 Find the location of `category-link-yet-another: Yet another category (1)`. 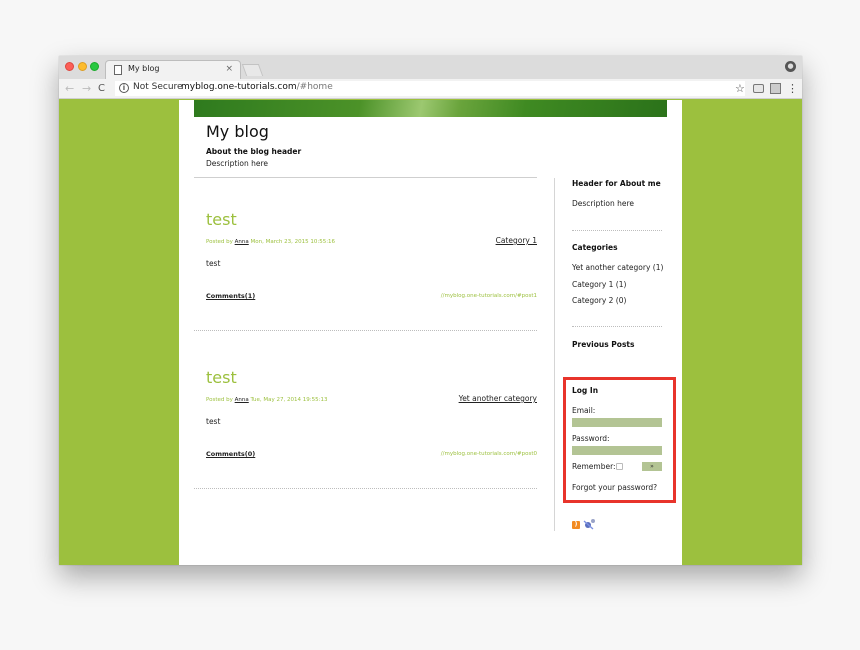

category-link-yet-another: Yet another category (1) is located at coordinates (617, 267).